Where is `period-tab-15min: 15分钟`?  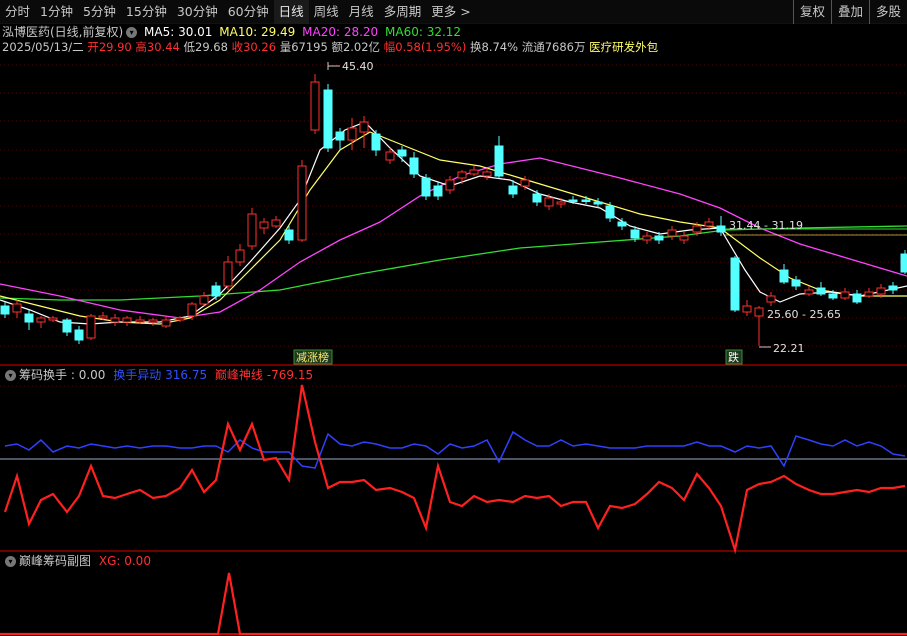
period-tab-15min: 15分钟 is located at coordinates (146, 12).